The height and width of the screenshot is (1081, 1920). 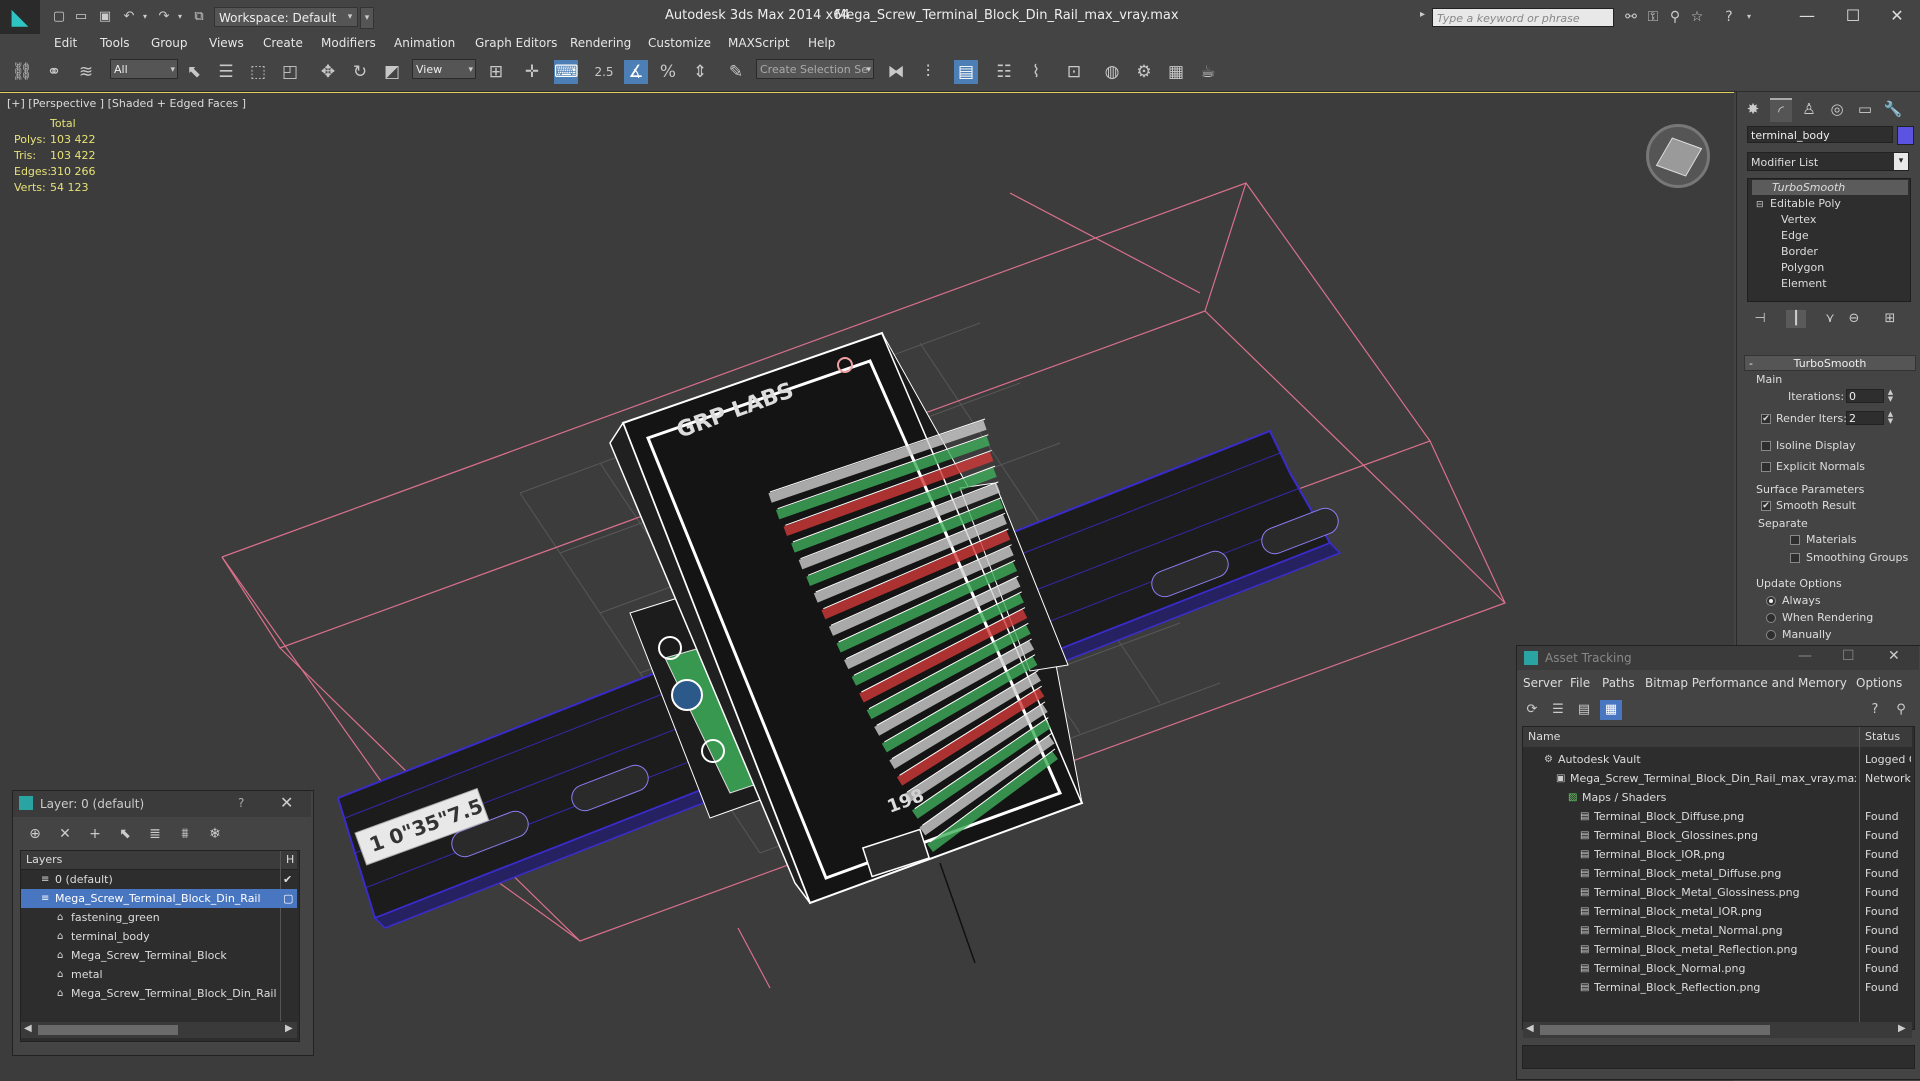 What do you see at coordinates (290, 72) in the screenshot?
I see `window-crossing-icon: ◰` at bounding box center [290, 72].